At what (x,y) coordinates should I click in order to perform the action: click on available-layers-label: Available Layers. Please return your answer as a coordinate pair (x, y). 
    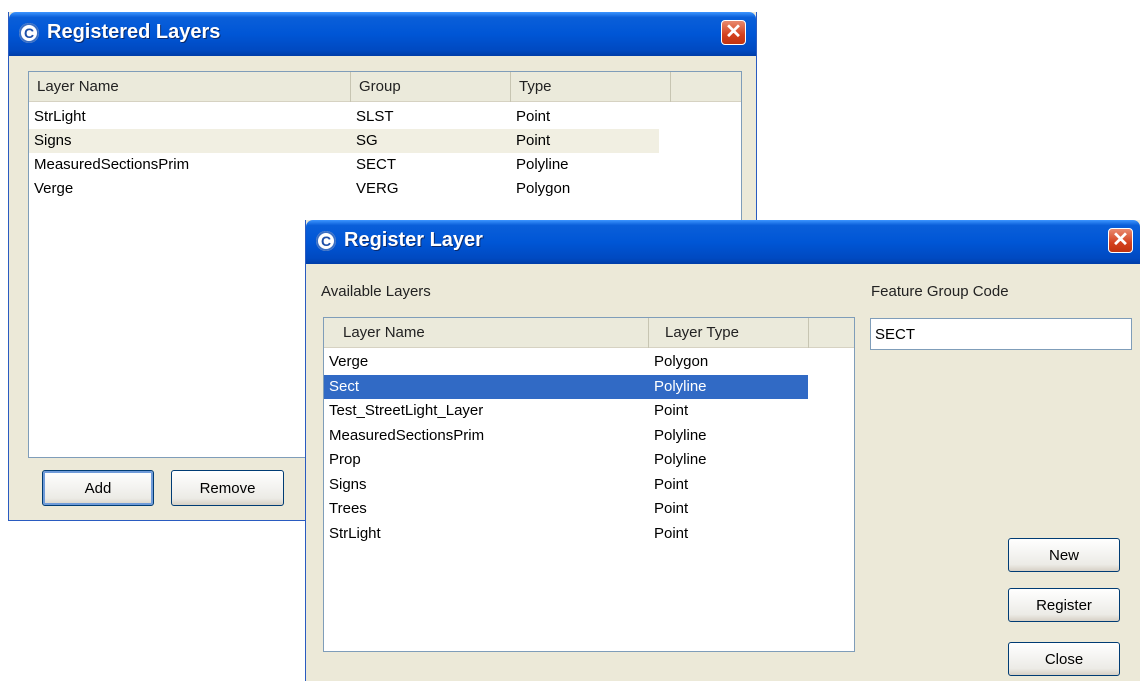
    Looking at the image, I should click on (376, 291).